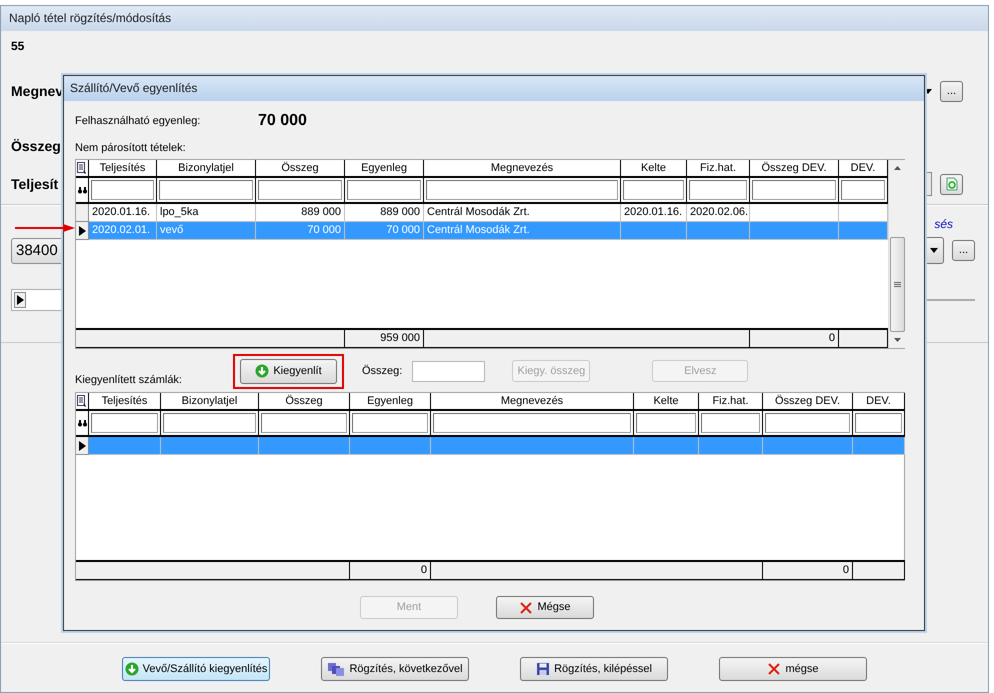 Image resolution: width=994 pixels, height=693 pixels. Describe the element at coordinates (282, 121) in the screenshot. I see `balance-value: 70 000` at that location.